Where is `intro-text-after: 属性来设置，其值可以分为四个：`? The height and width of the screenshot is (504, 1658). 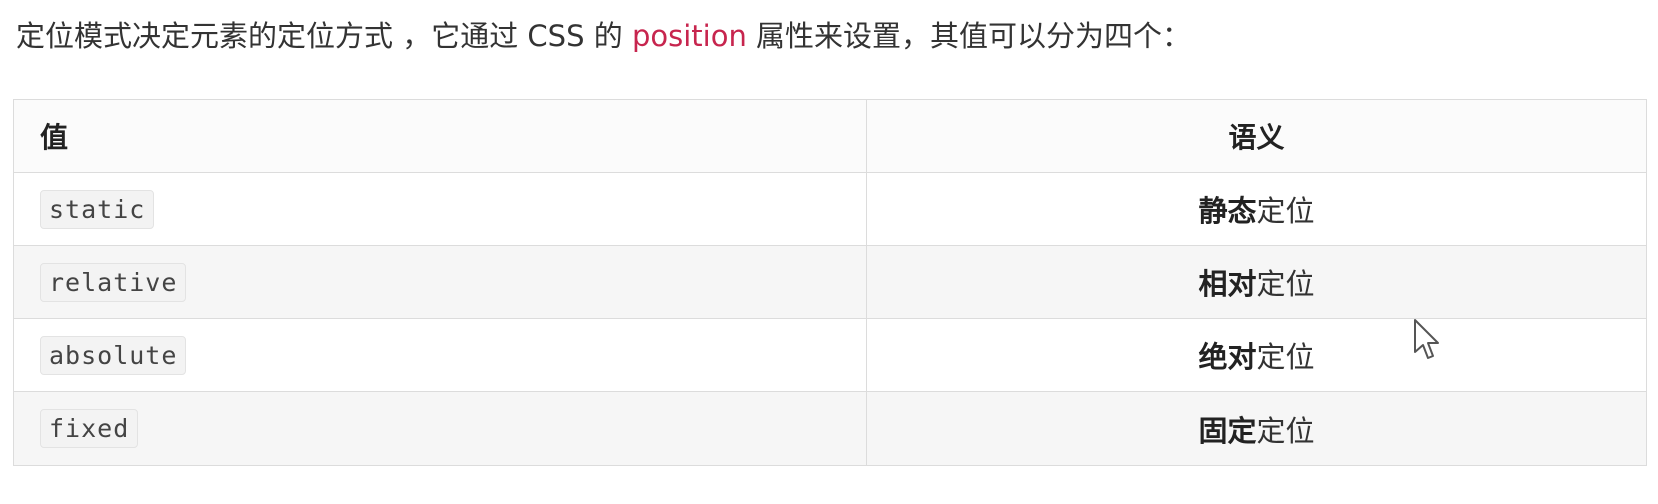 intro-text-after: 属性来设置，其值可以分为四个： is located at coordinates (969, 36).